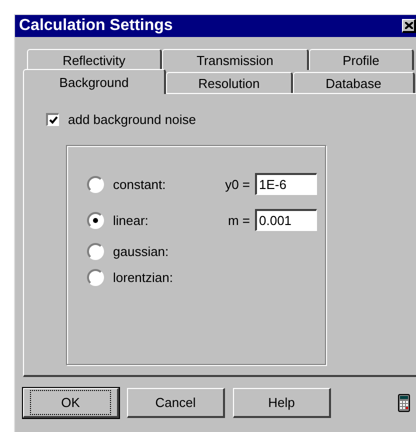 The height and width of the screenshot is (432, 416). What do you see at coordinates (237, 184) in the screenshot?
I see `parameter-label: y0 =` at bounding box center [237, 184].